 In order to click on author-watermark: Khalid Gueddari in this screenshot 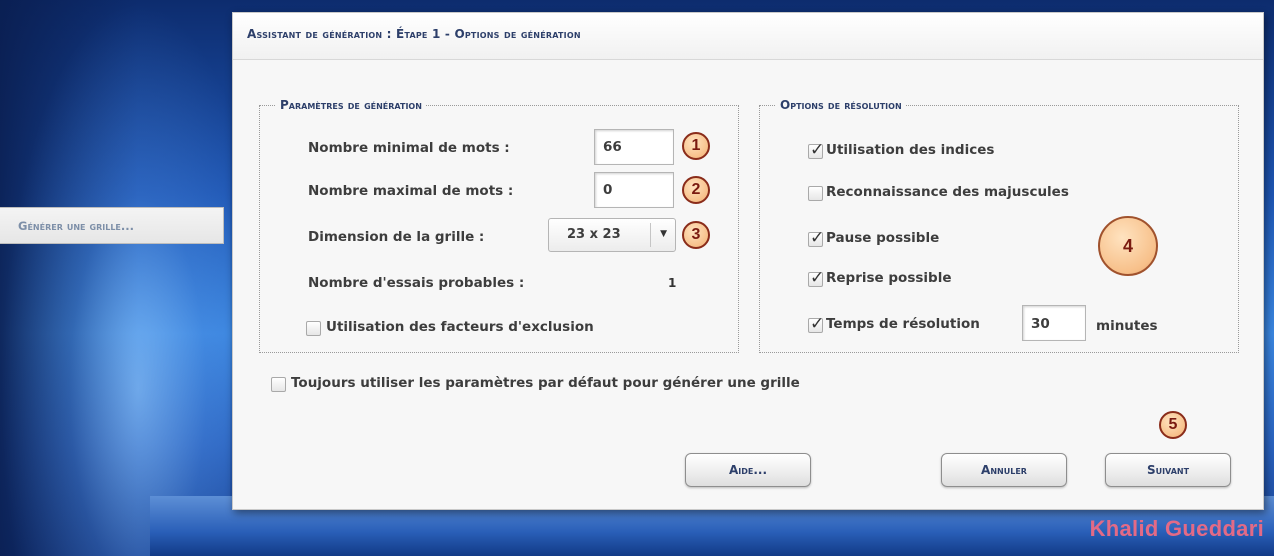, I will do `click(1176, 528)`.